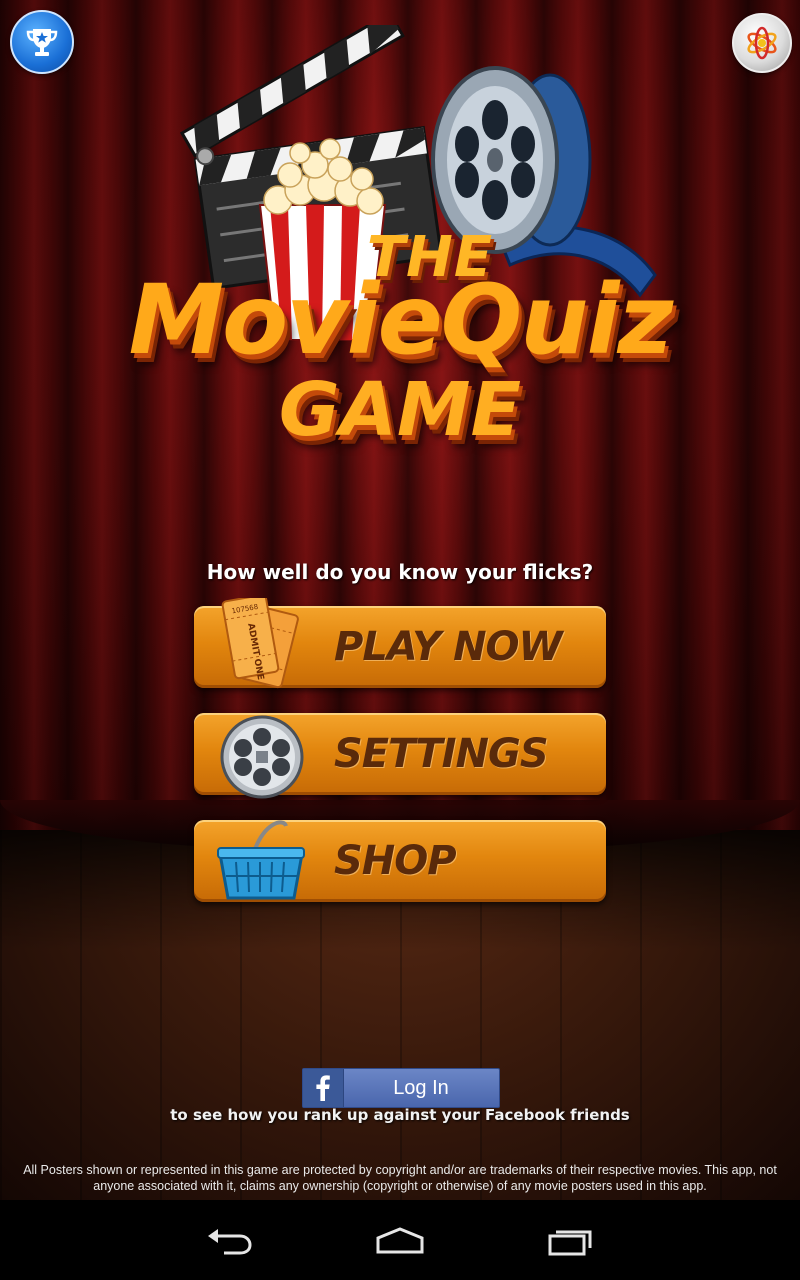  I want to click on tagline: How well do you know your flicks?, so click(400, 572).